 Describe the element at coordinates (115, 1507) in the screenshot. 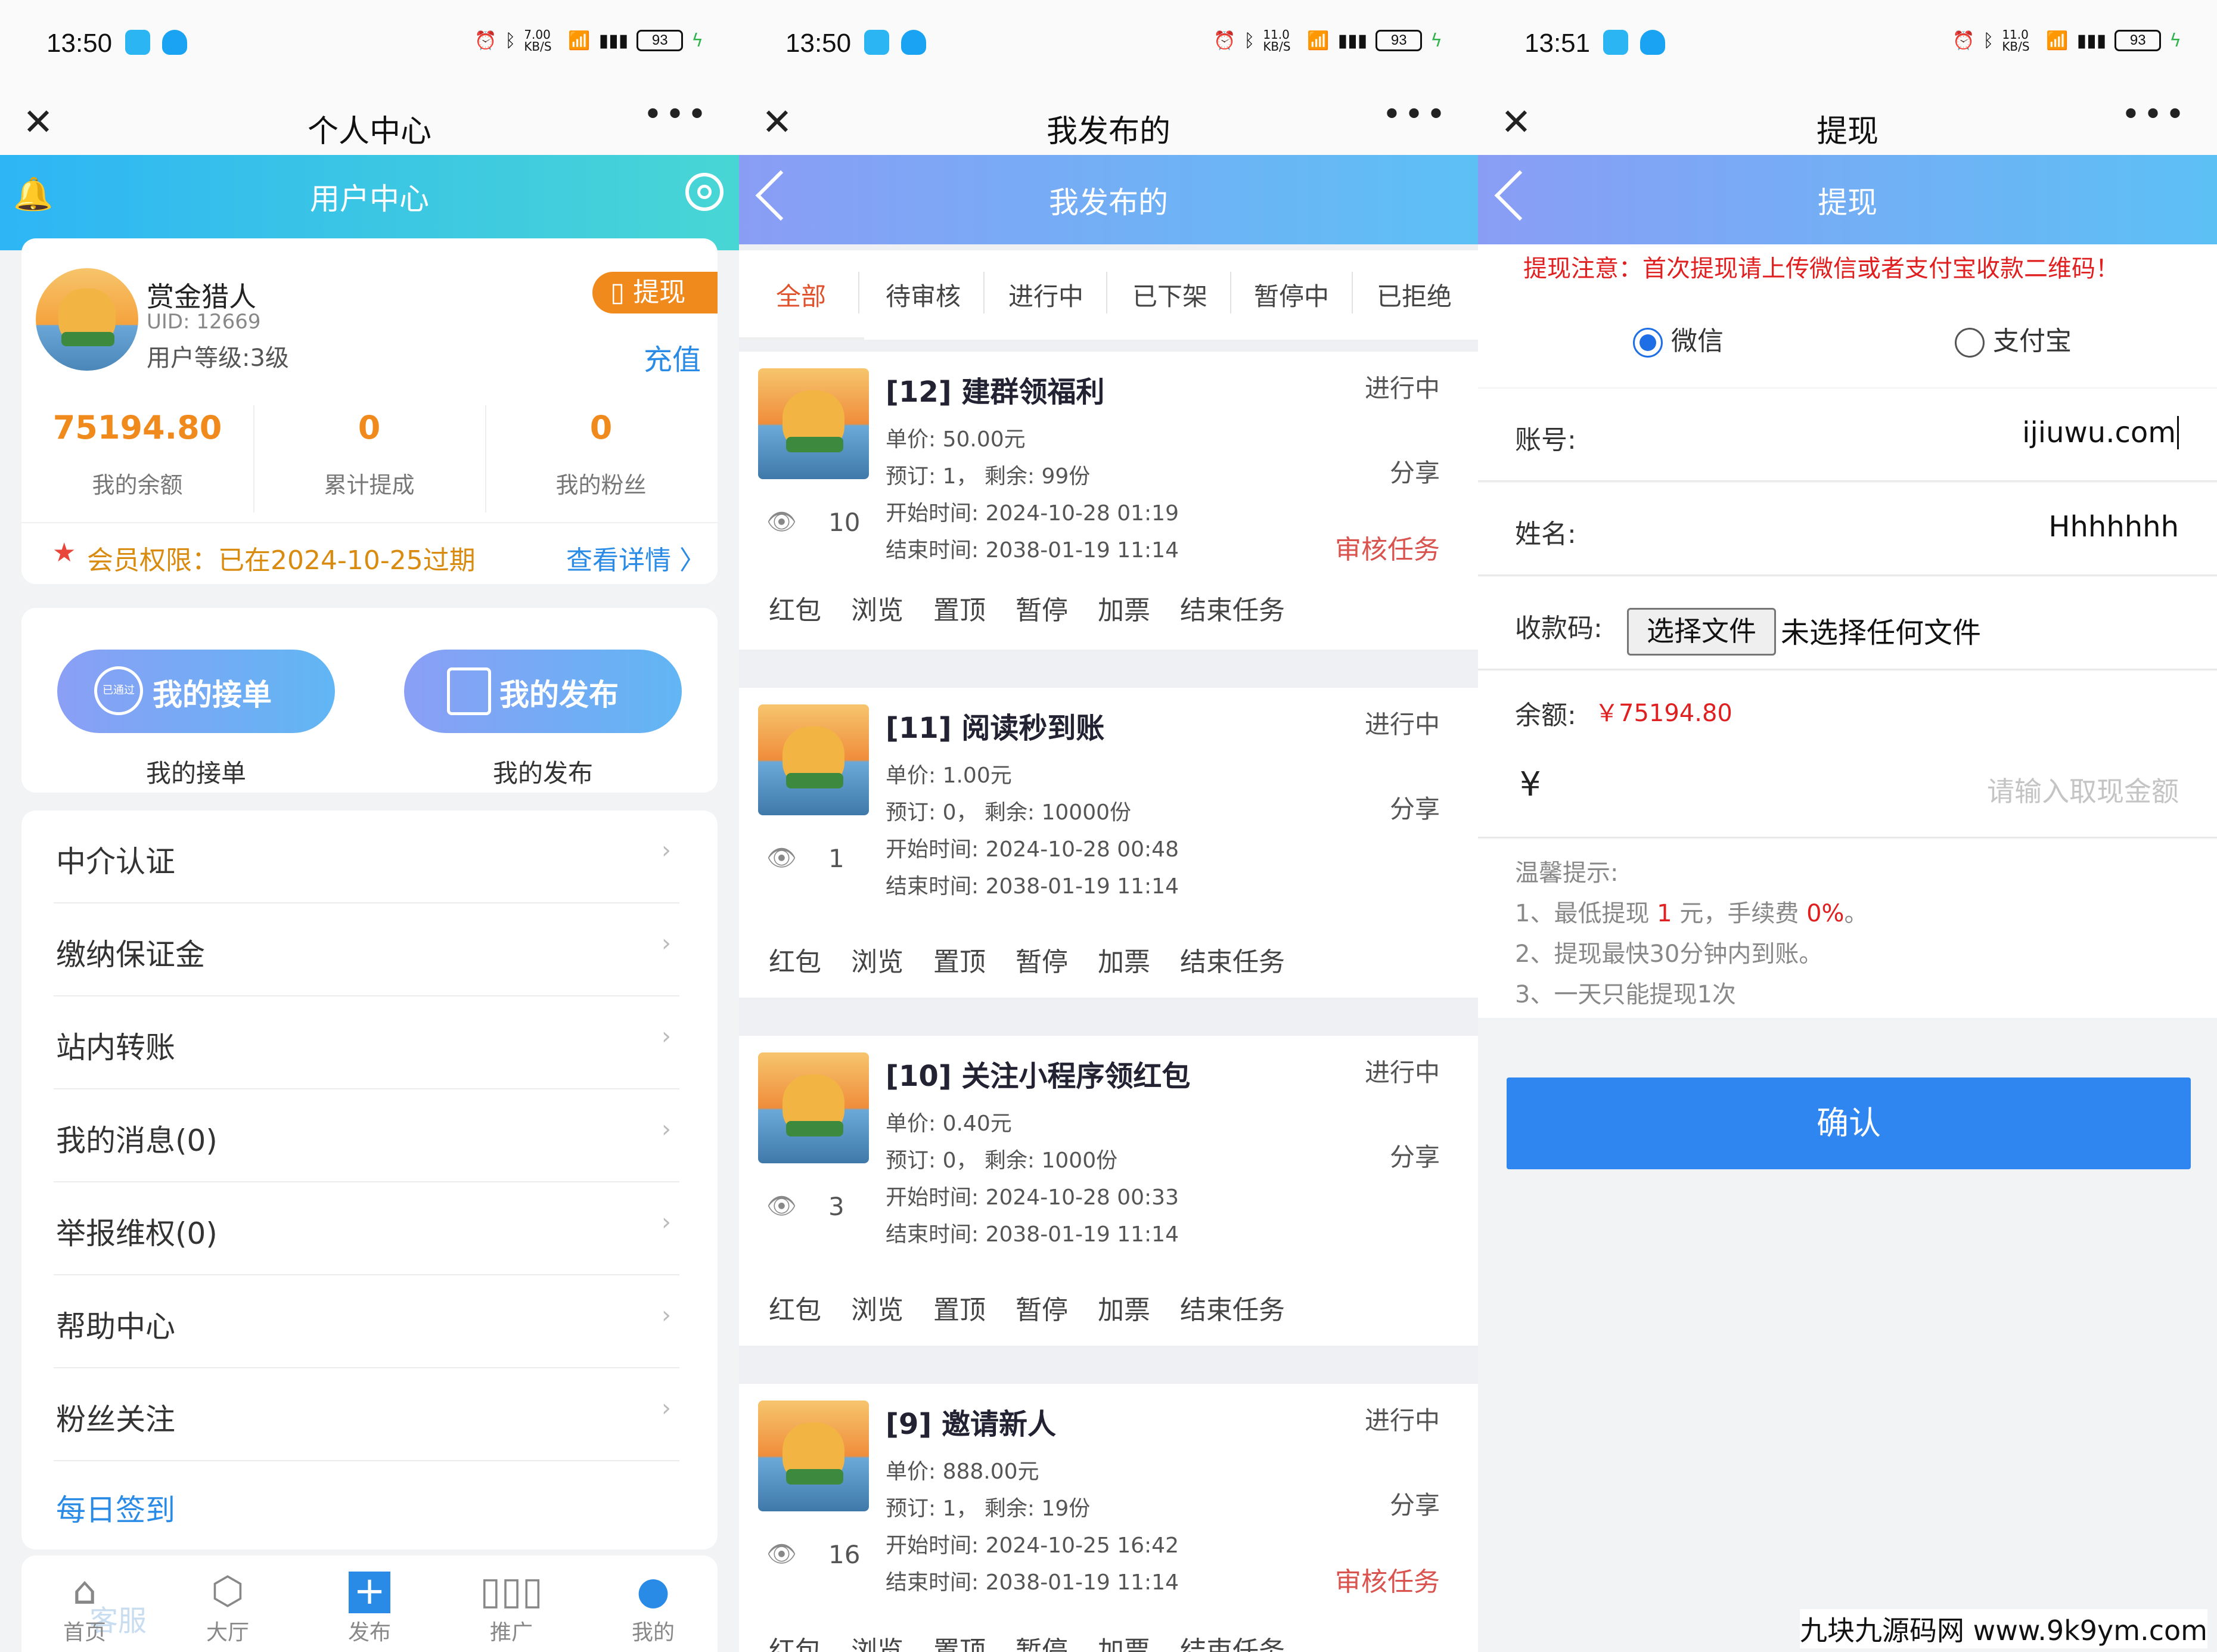

I see `daily-checkin-link: 每日签到` at that location.